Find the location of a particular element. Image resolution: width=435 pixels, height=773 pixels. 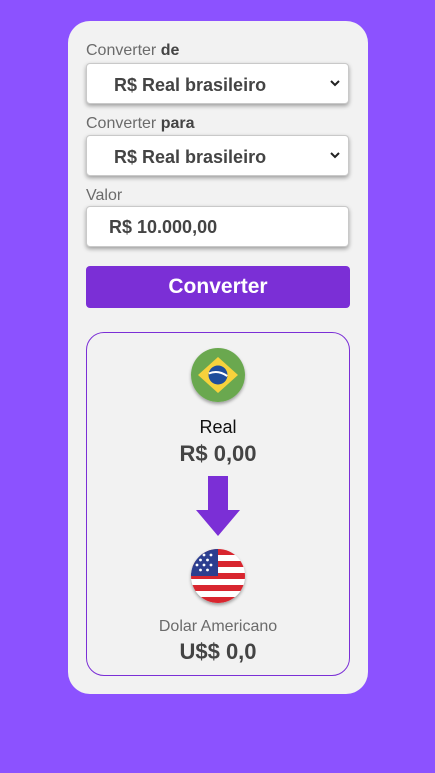

source-currency-name: Real is located at coordinates (218, 427).